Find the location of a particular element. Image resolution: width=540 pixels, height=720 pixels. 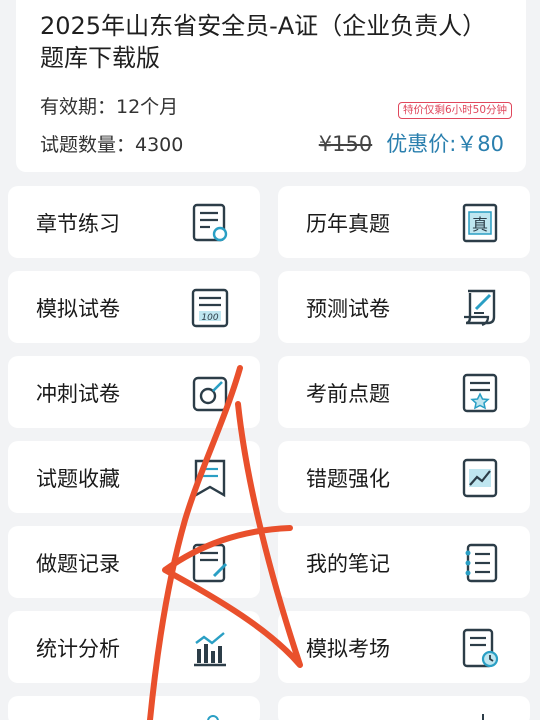

menu-item-past-exams: 历年真题 真 is located at coordinates (404, 222).